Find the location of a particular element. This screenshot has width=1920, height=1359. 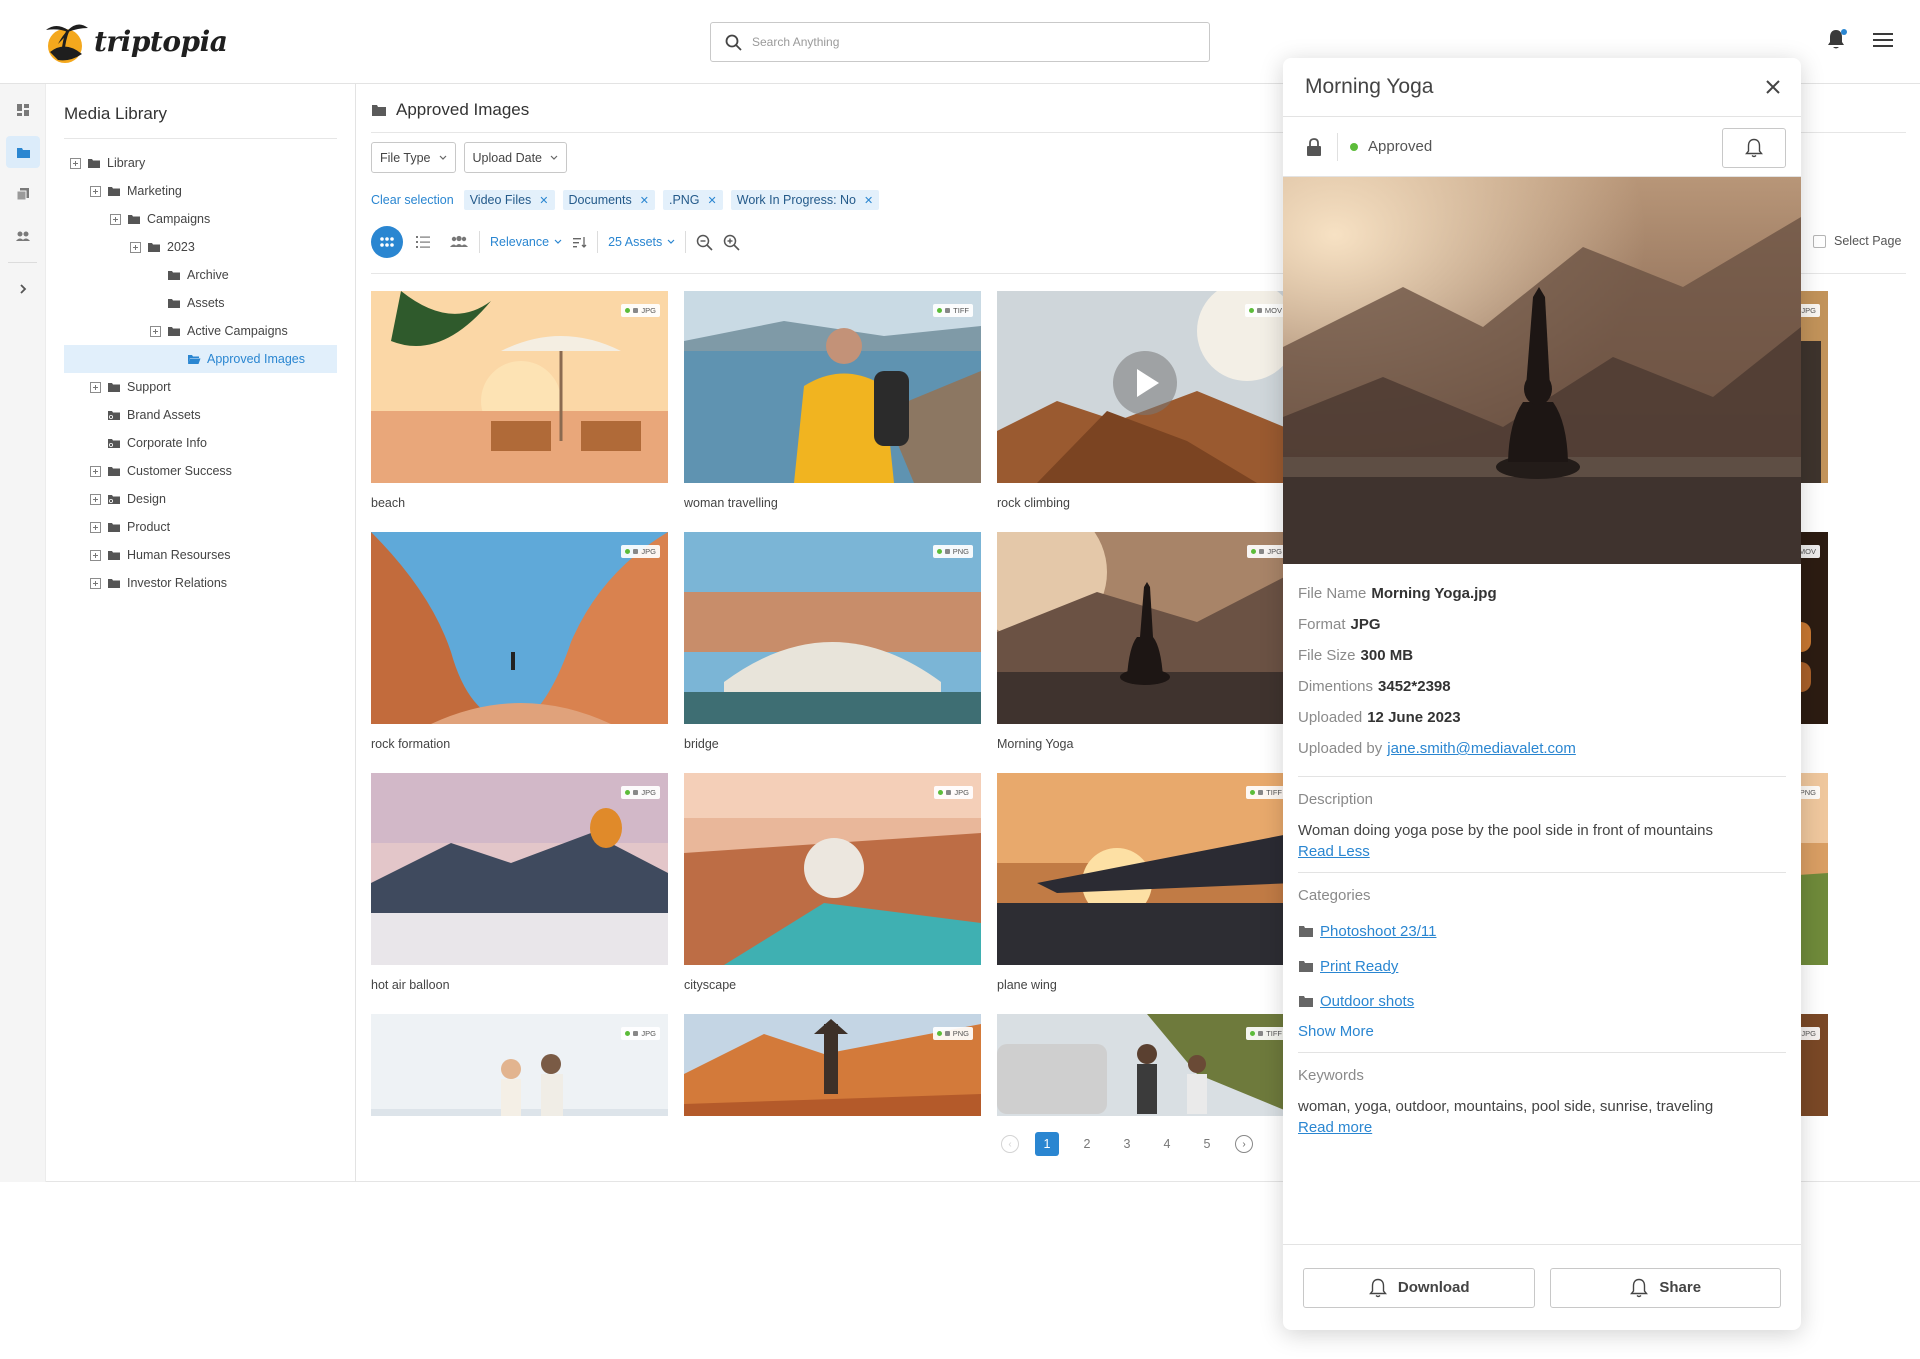

category-item: Outdoor shots is located at coordinates (1542, 1001).